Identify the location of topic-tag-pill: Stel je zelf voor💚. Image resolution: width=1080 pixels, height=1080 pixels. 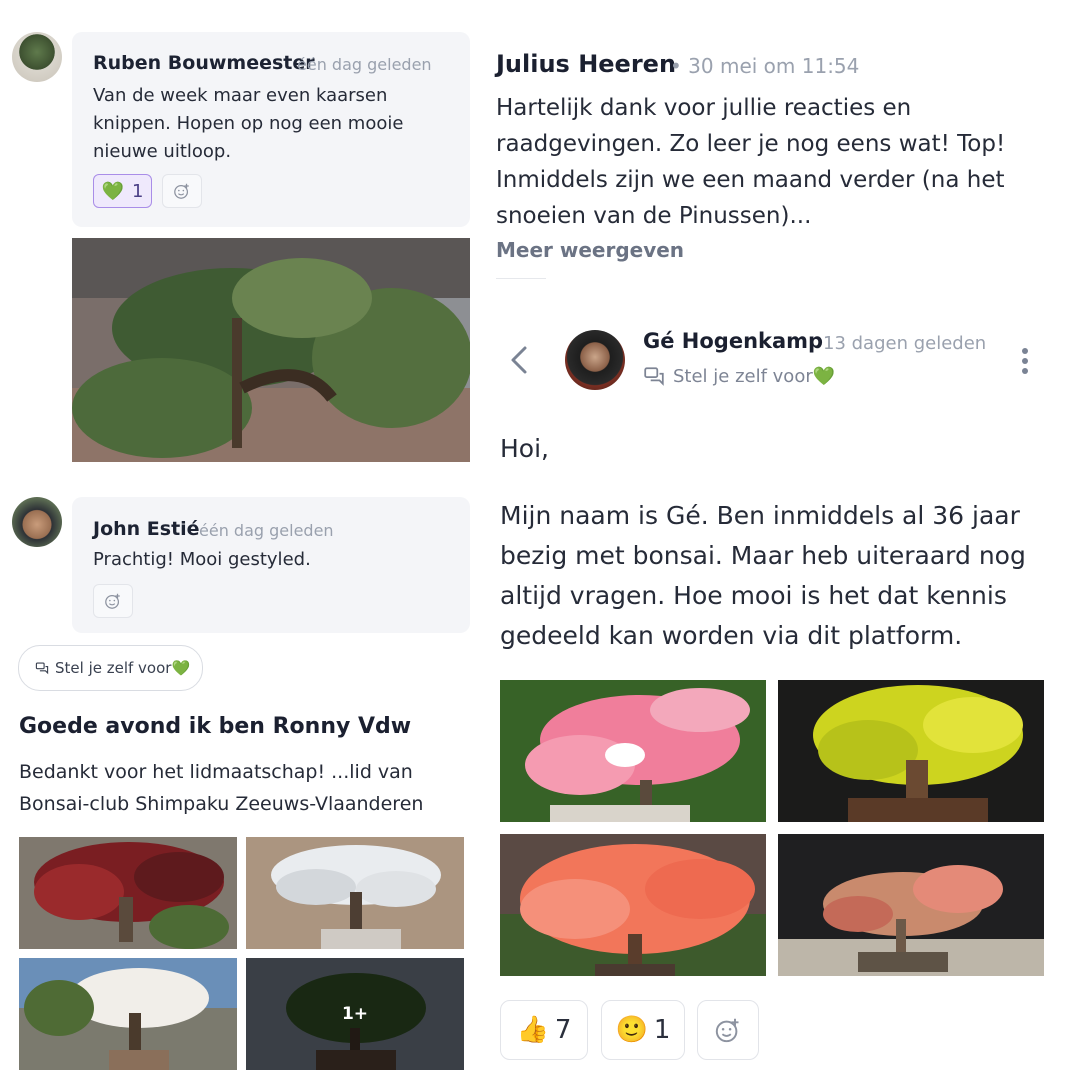
(110, 668).